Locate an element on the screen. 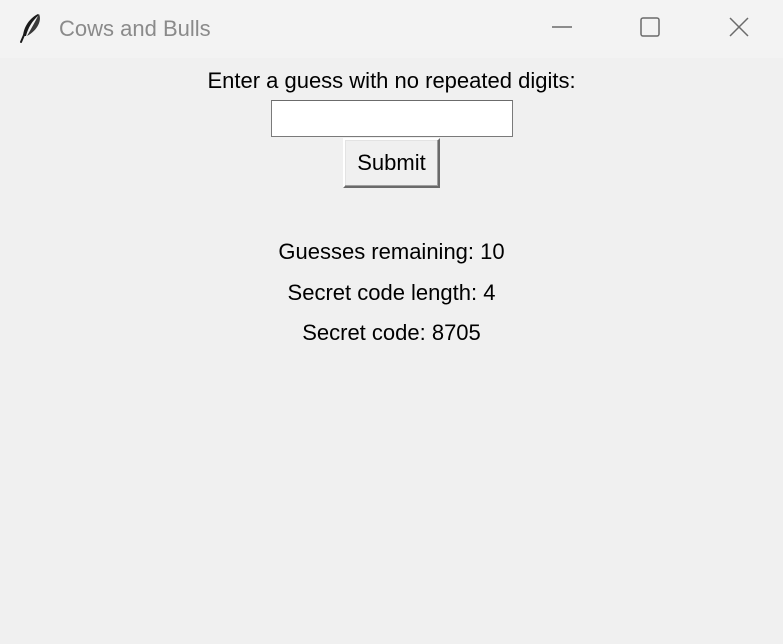  close-icon is located at coordinates (739, 29).